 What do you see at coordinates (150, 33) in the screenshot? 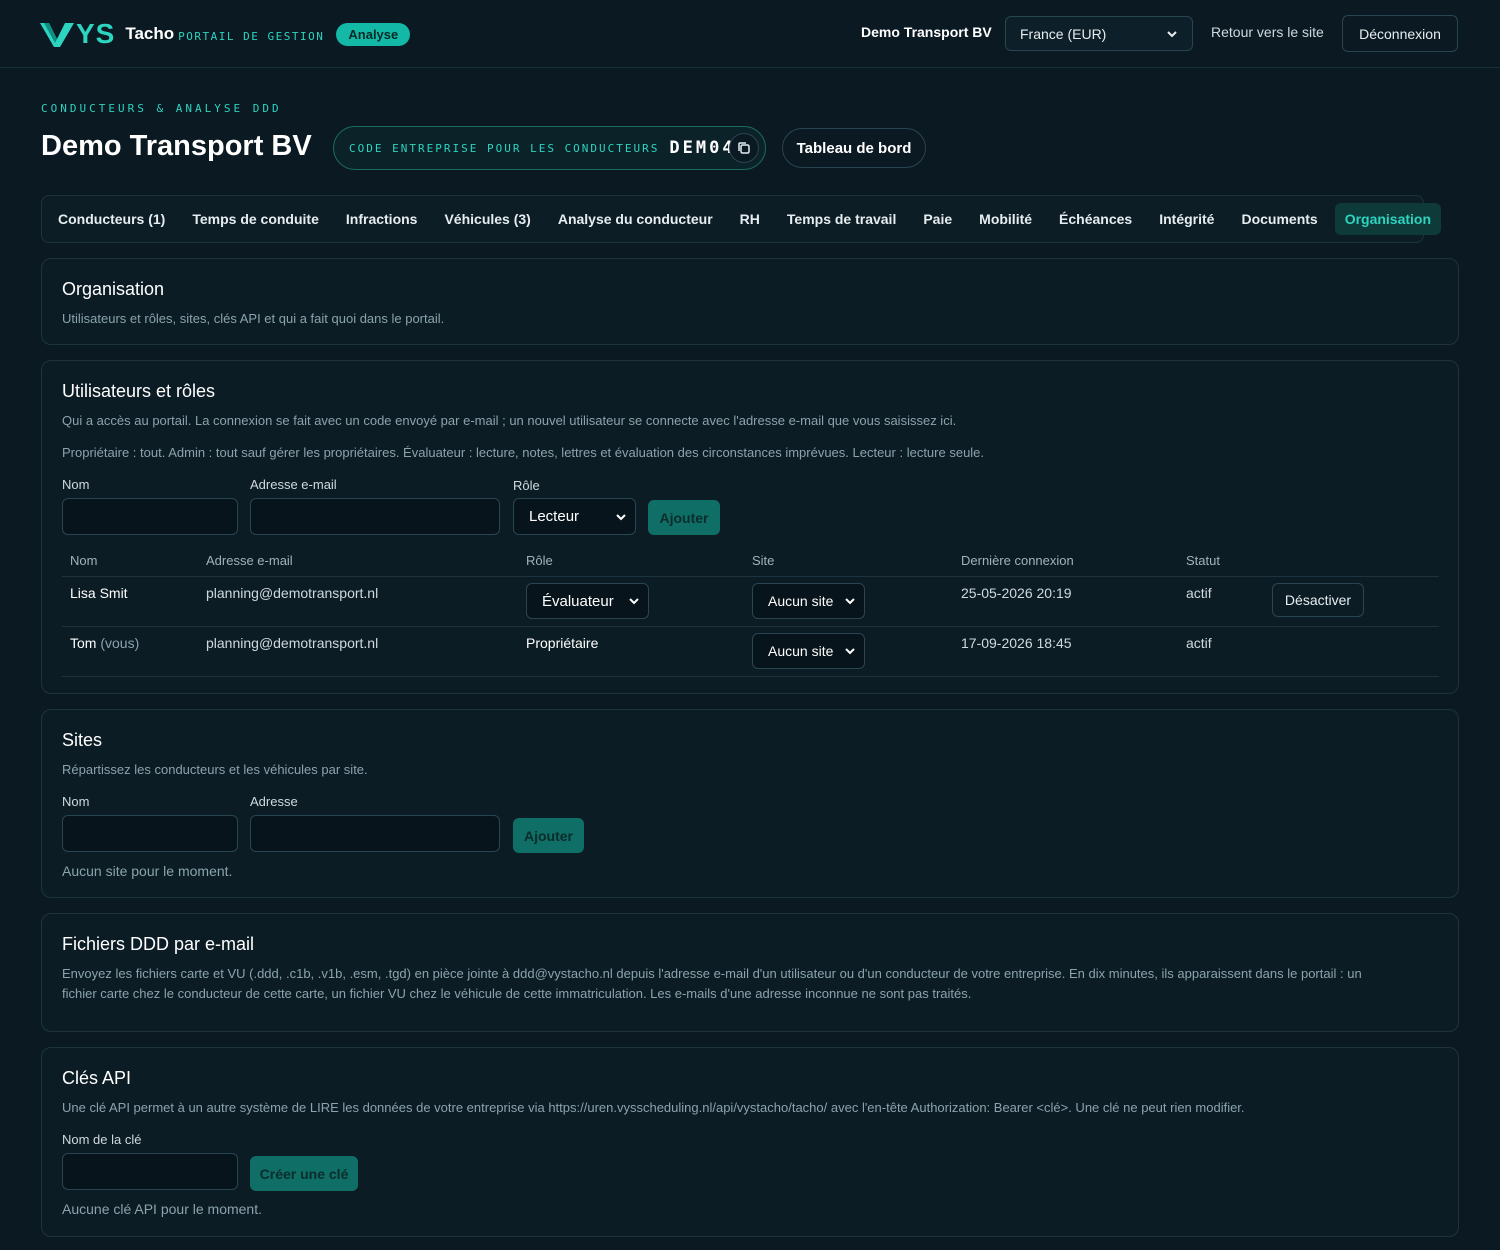
I see `brand-name: Tacho` at bounding box center [150, 33].